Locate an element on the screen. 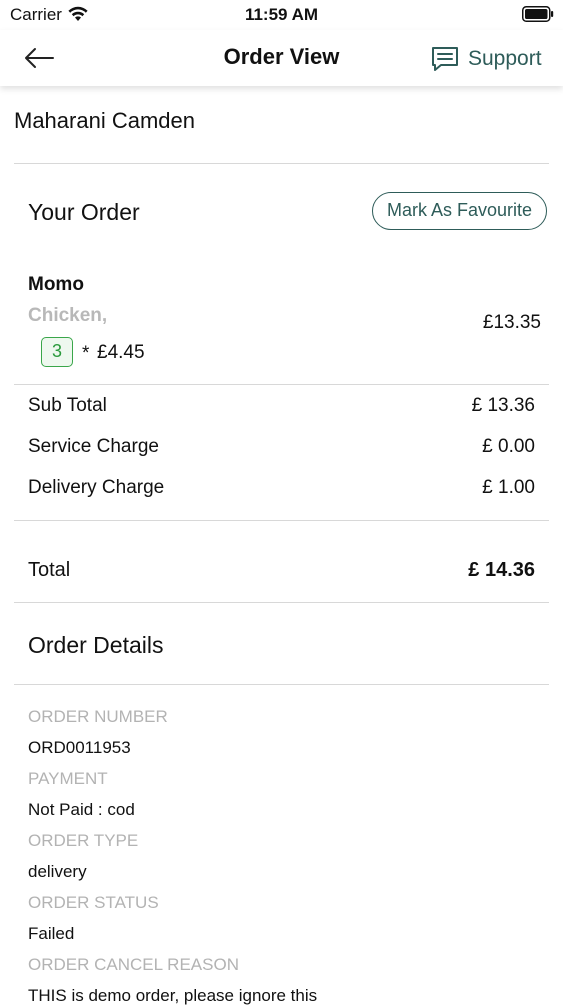 The width and height of the screenshot is (563, 1006). cancel-reason-value: THIS is demo order, please ignore this is located at coordinates (173, 995).